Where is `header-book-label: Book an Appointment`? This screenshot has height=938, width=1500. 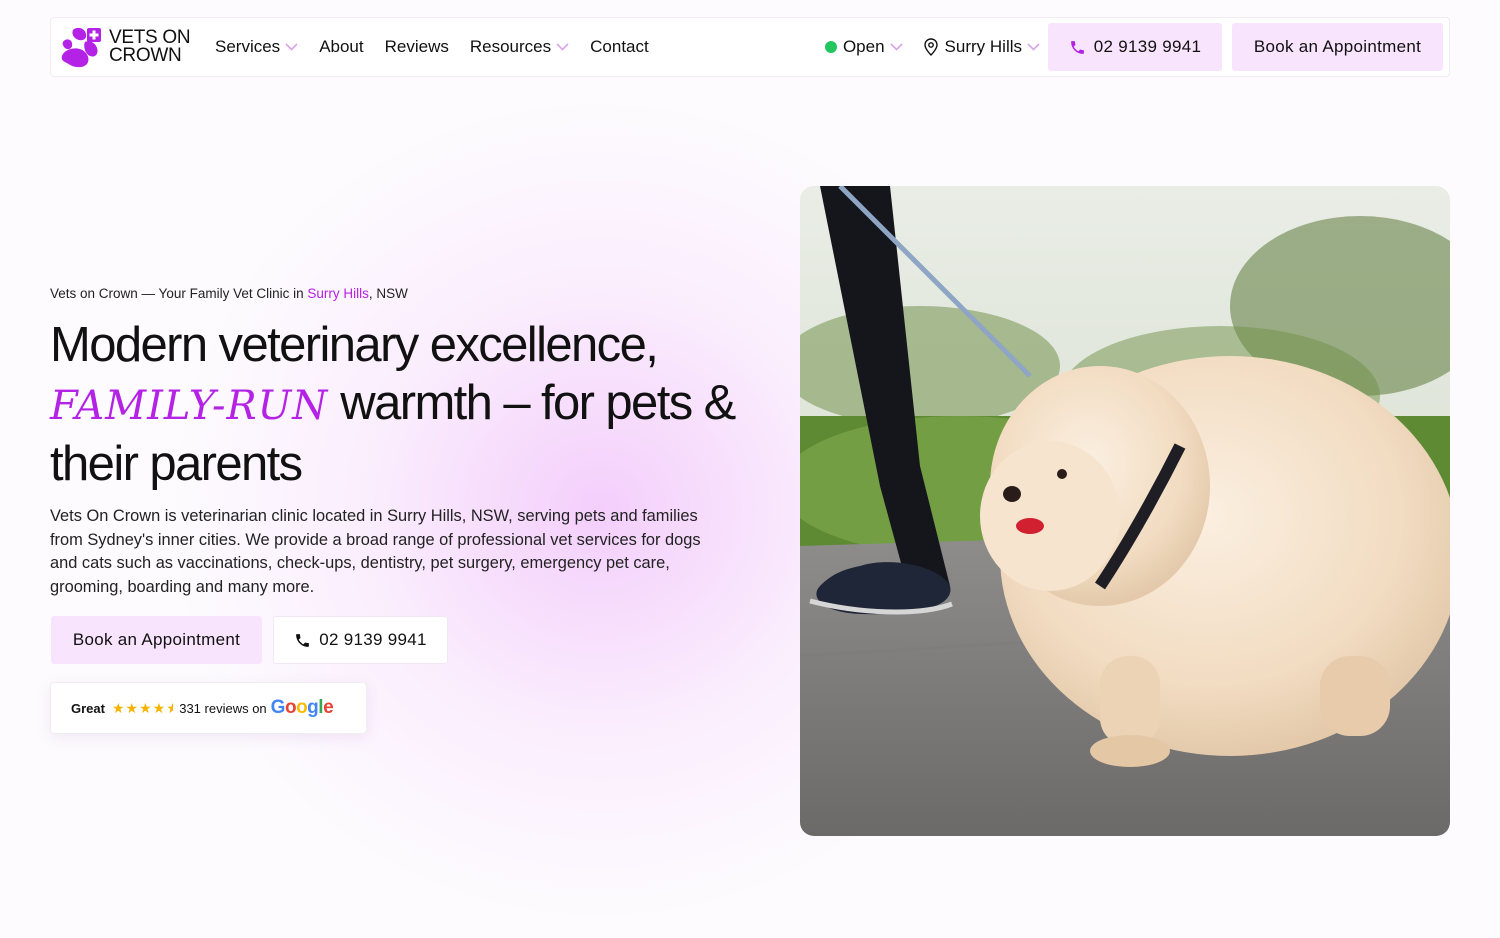 header-book-label: Book an Appointment is located at coordinates (1337, 46).